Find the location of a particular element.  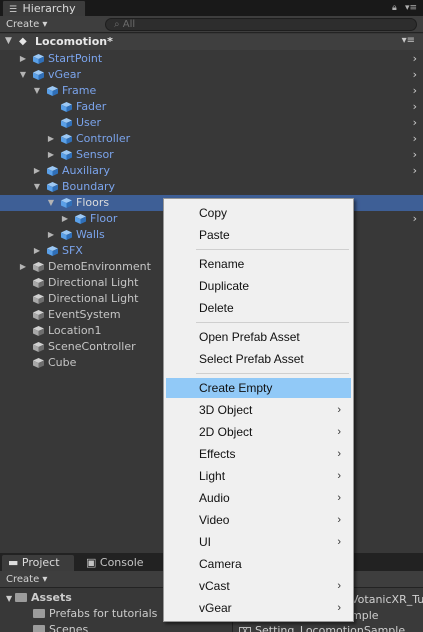

asset-item: mple is located at coordinates (365, 615).